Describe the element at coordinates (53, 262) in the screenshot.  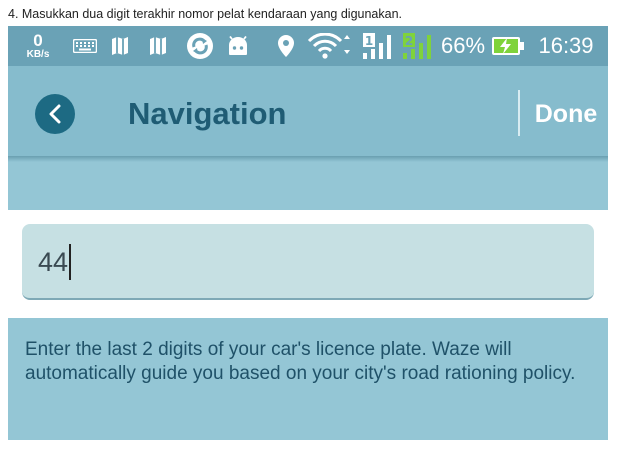
I see `plate-digits-value: 44` at that location.